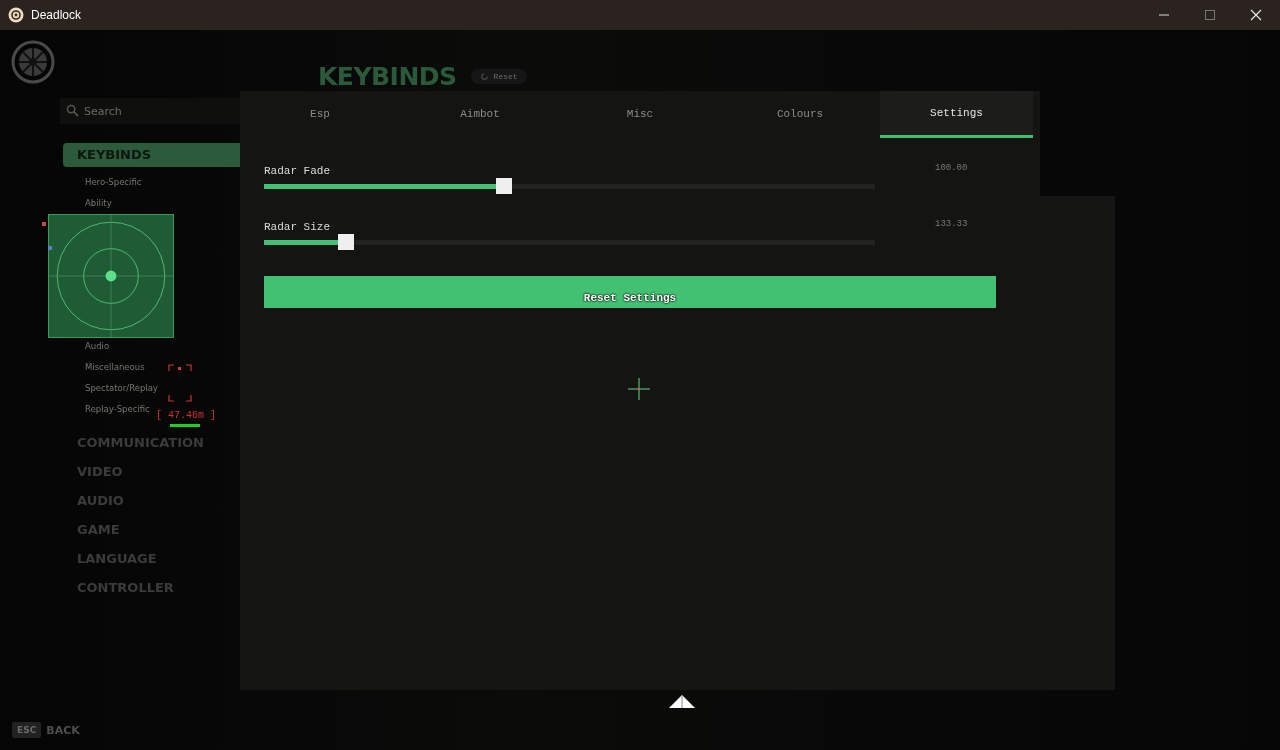  I want to click on enemy-marker-icon, so click(44, 224).